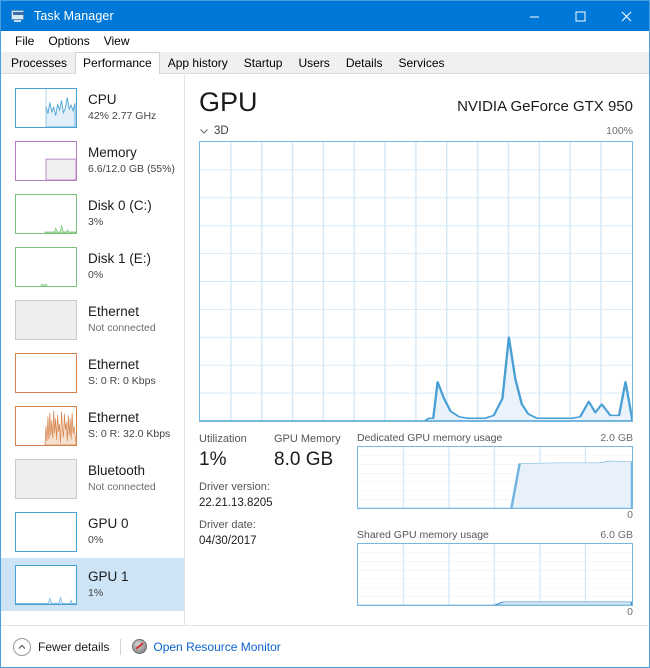 The image size is (650, 668). What do you see at coordinates (236, 503) in the screenshot?
I see `driver-version-value: 22.21.13.8205` at bounding box center [236, 503].